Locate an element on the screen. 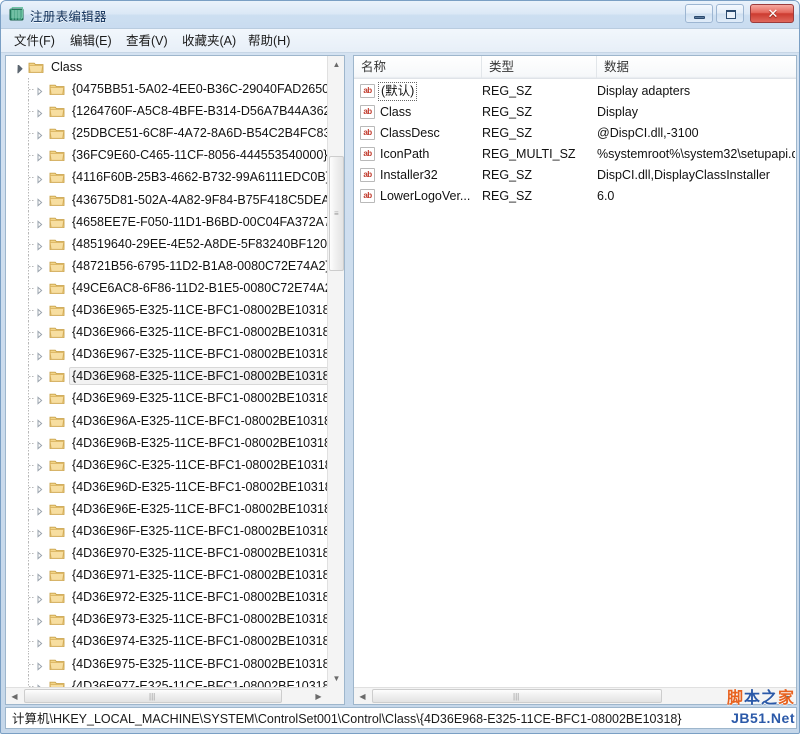 The width and height of the screenshot is (800, 734). tree-connector-dash is located at coordinates (31, 222).